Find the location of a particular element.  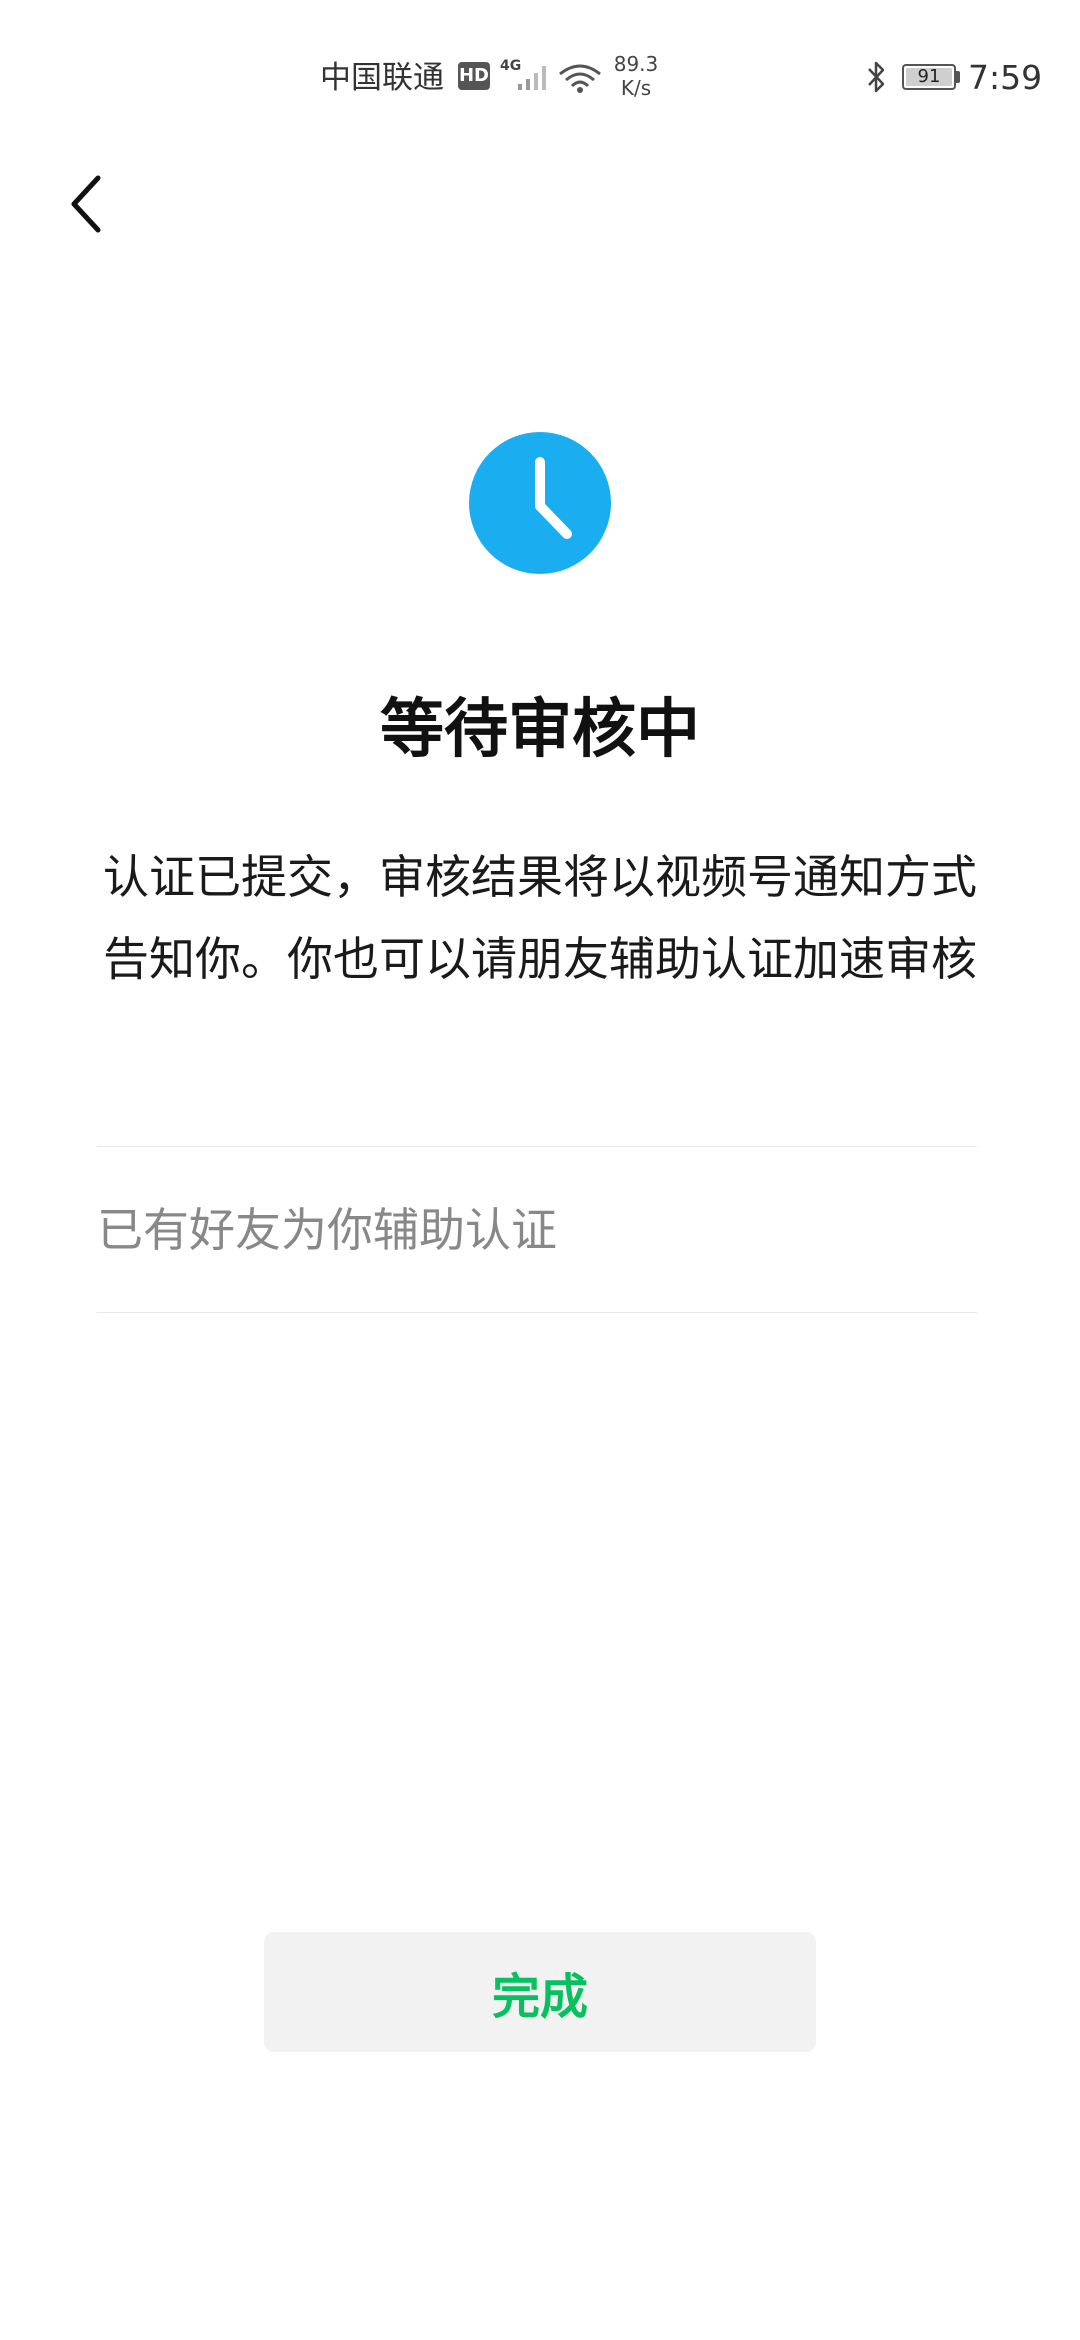

battery-indicator: 91 is located at coordinates (929, 77).